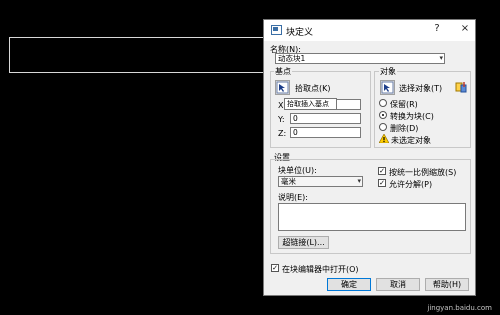  I want to click on drawn-rectangle, so click(138, 55).